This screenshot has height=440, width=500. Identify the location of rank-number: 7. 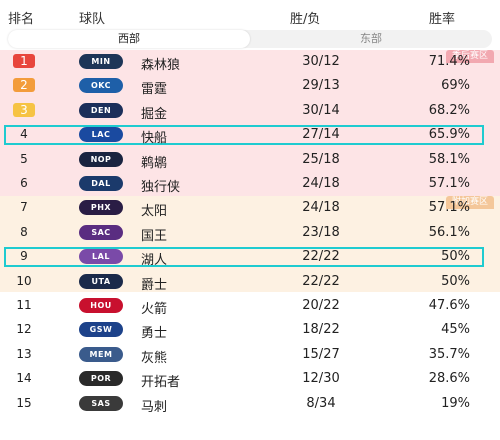
(24, 207).